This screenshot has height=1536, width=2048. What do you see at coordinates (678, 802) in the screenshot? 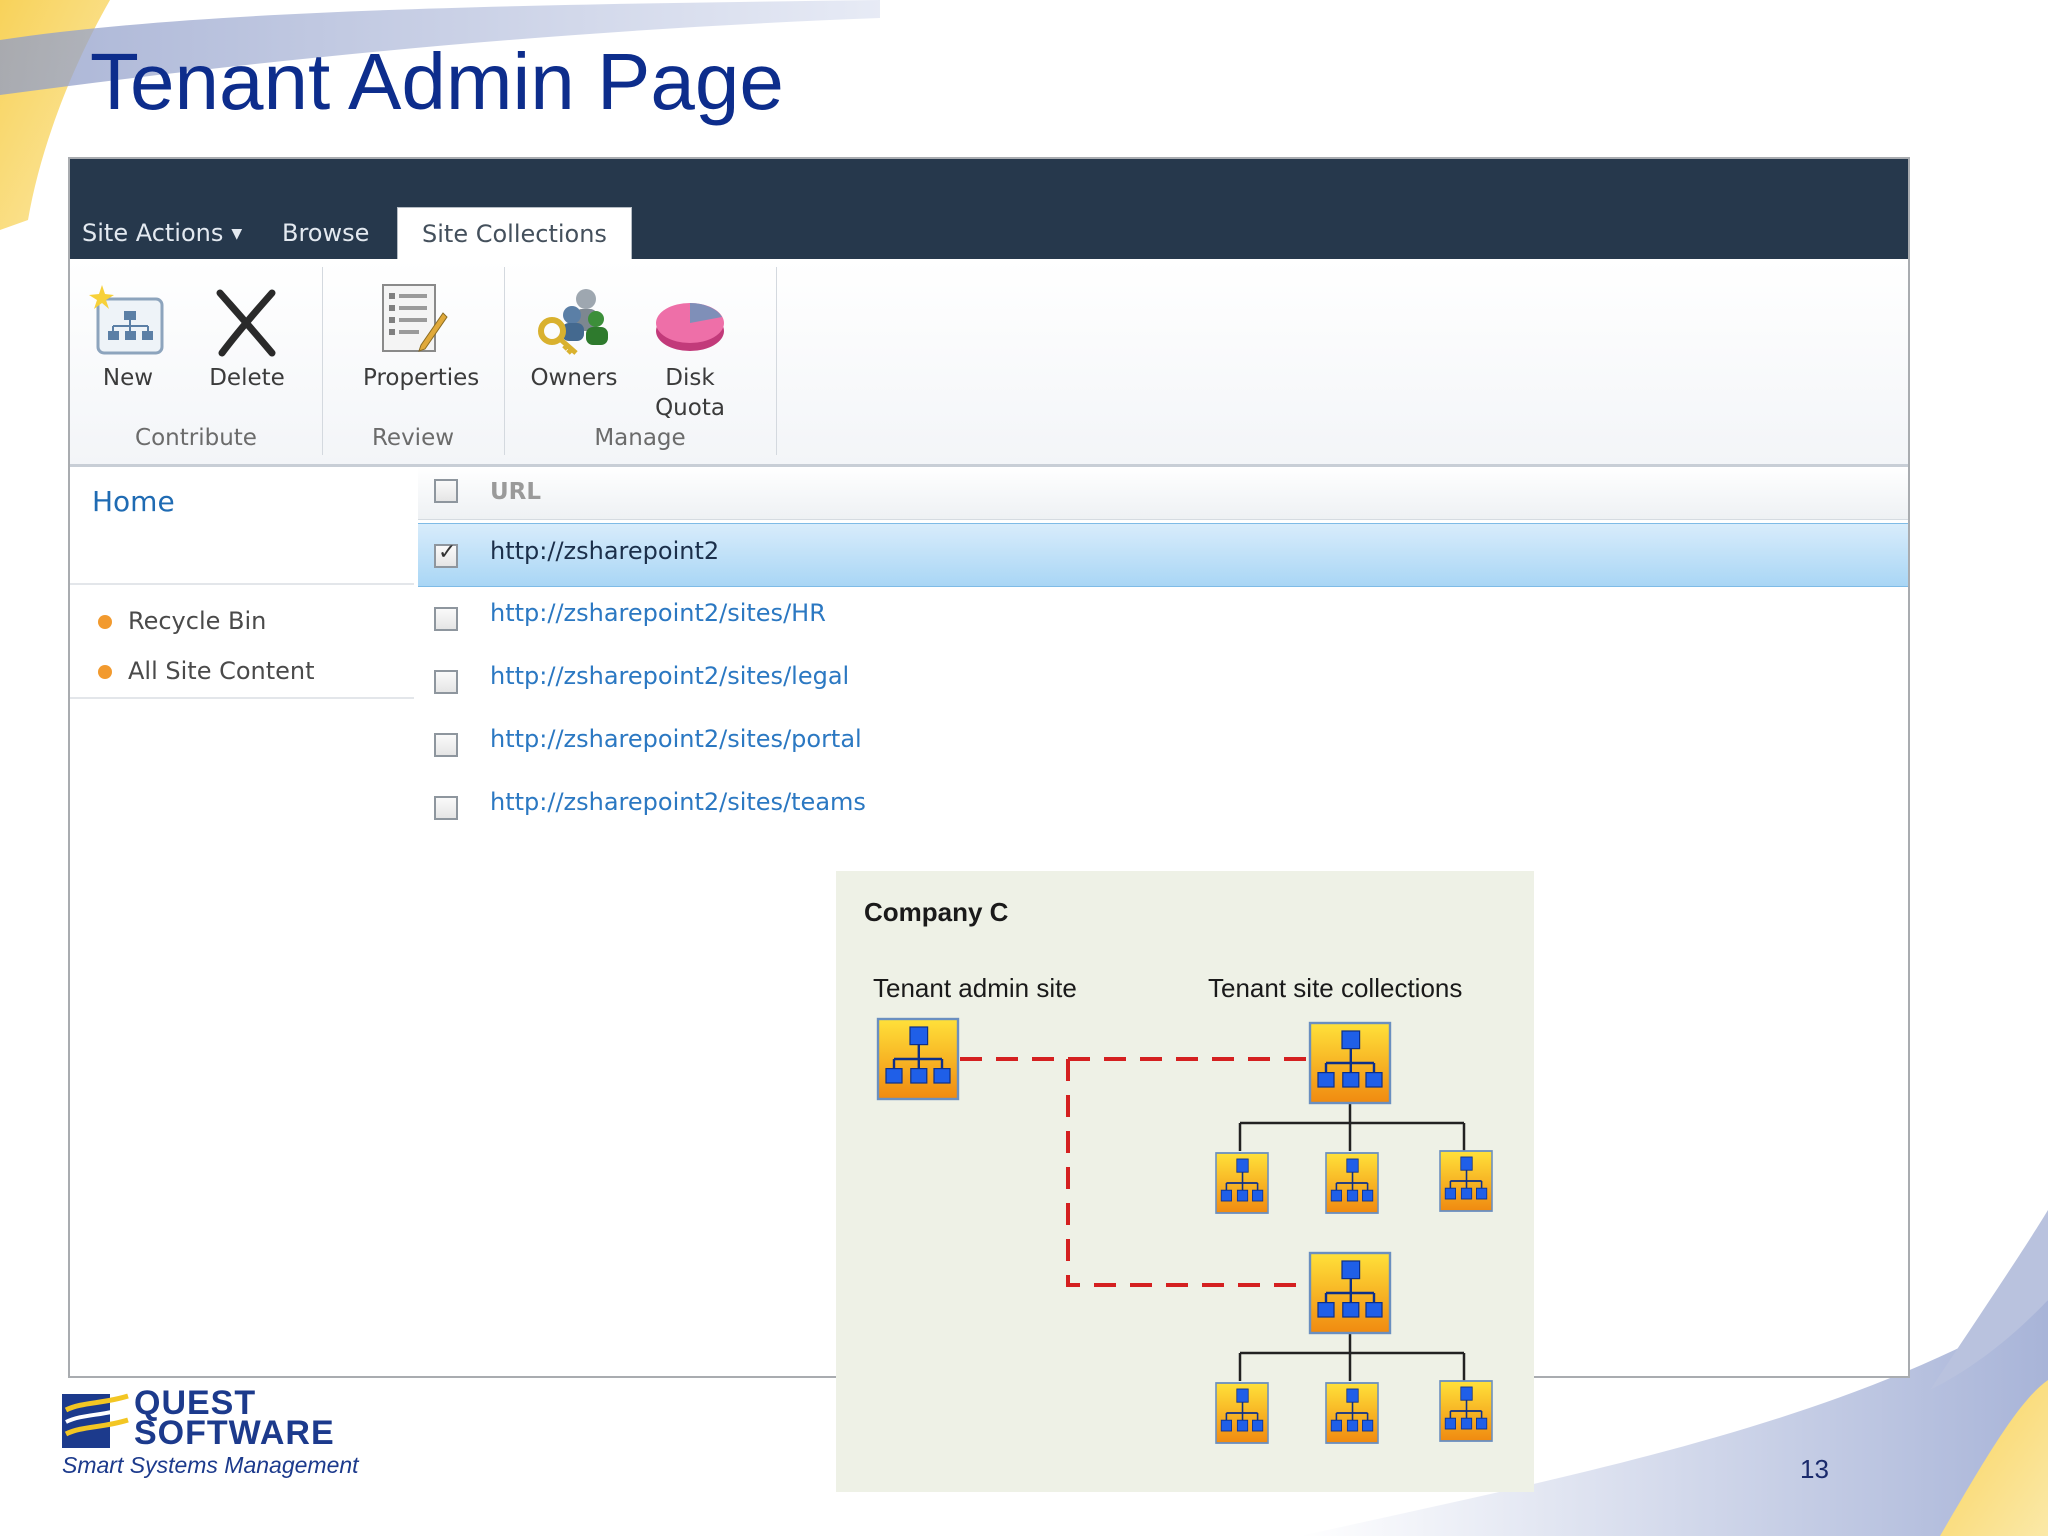
I see `row-url-link: http://zsharepoint2/sites/teams` at bounding box center [678, 802].